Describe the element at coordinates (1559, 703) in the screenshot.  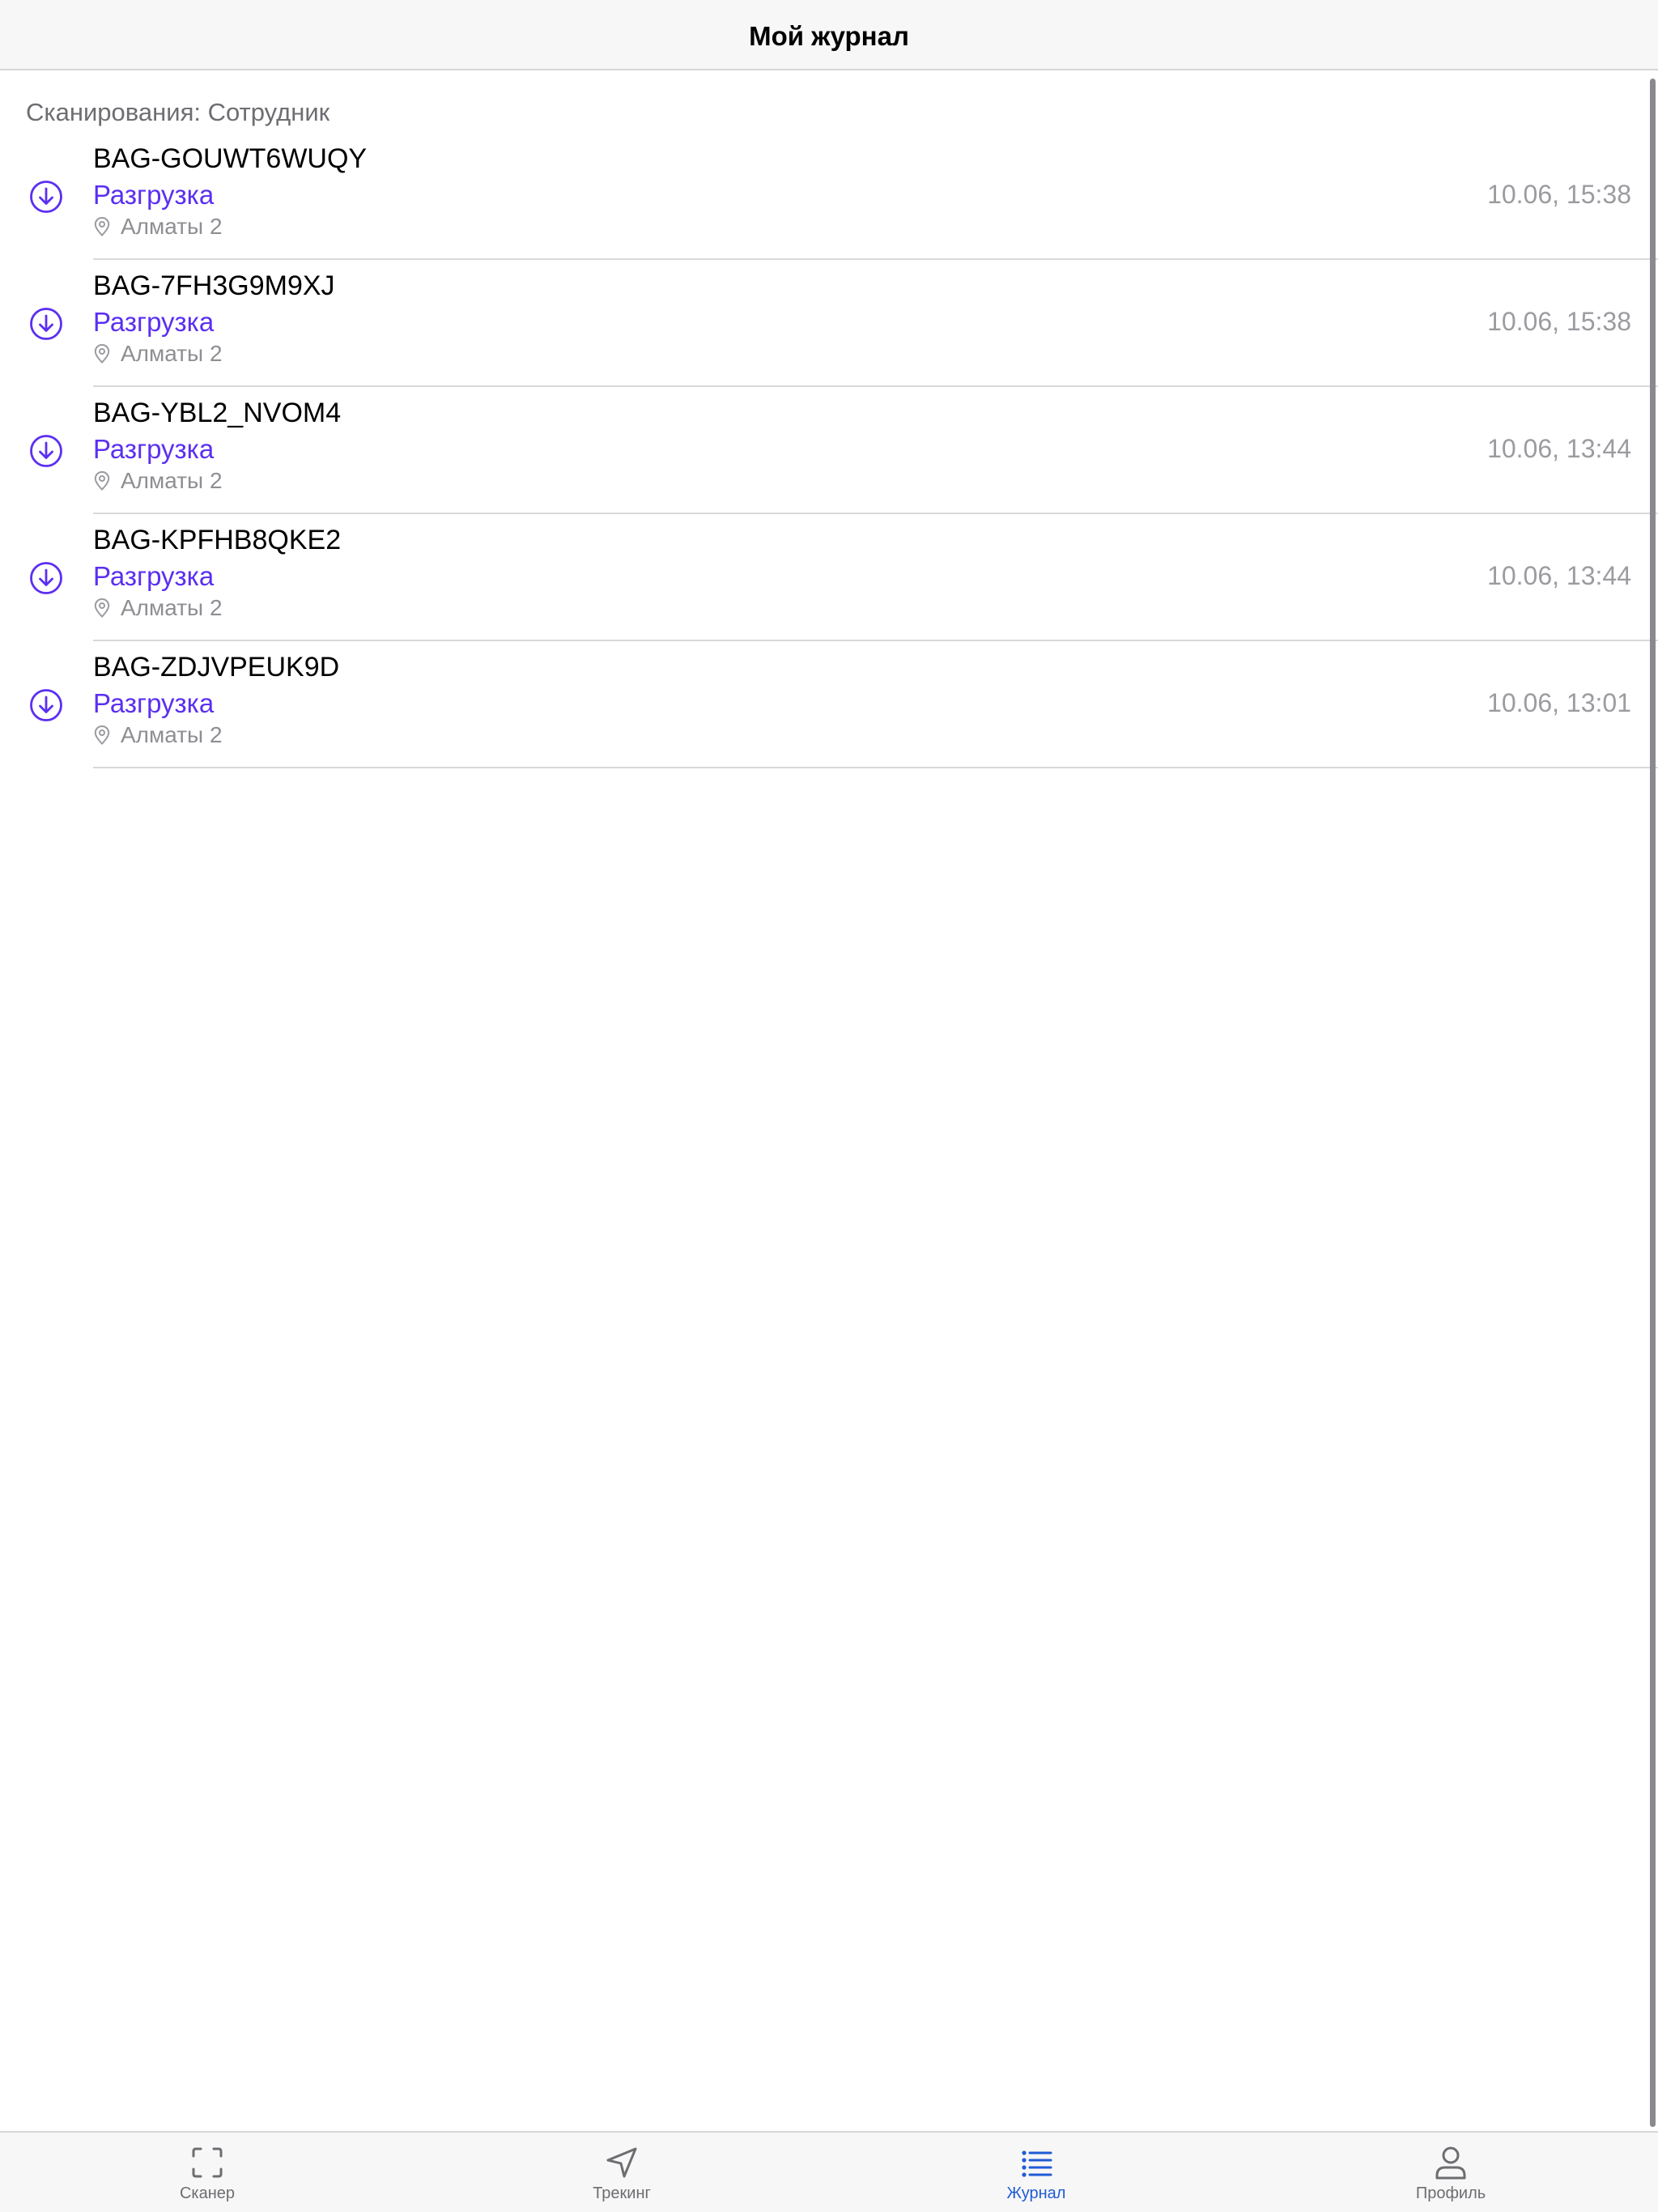
I see `timestamp: 10.06, 13:01` at that location.